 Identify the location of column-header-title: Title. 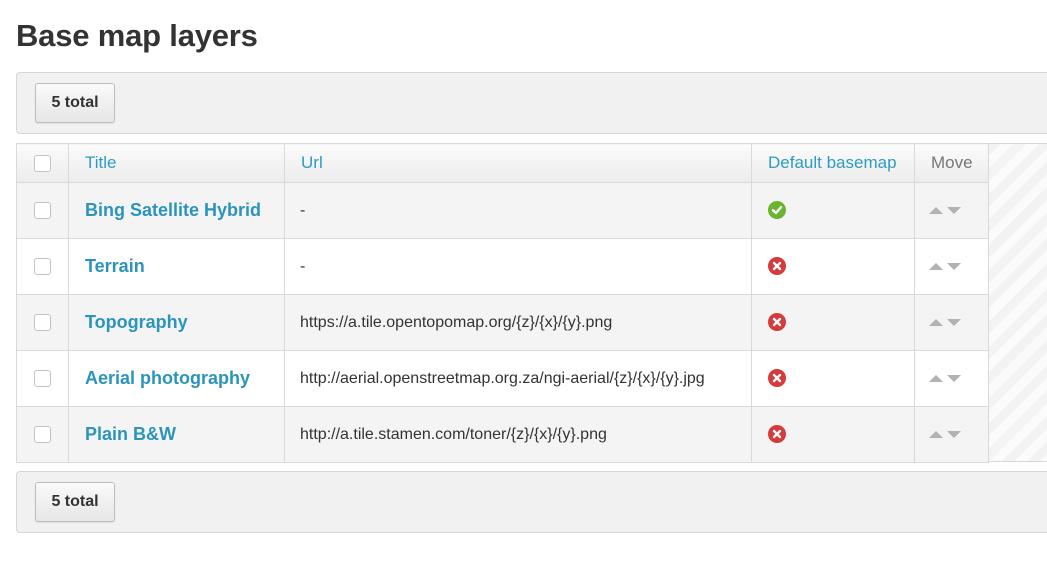
(176, 163).